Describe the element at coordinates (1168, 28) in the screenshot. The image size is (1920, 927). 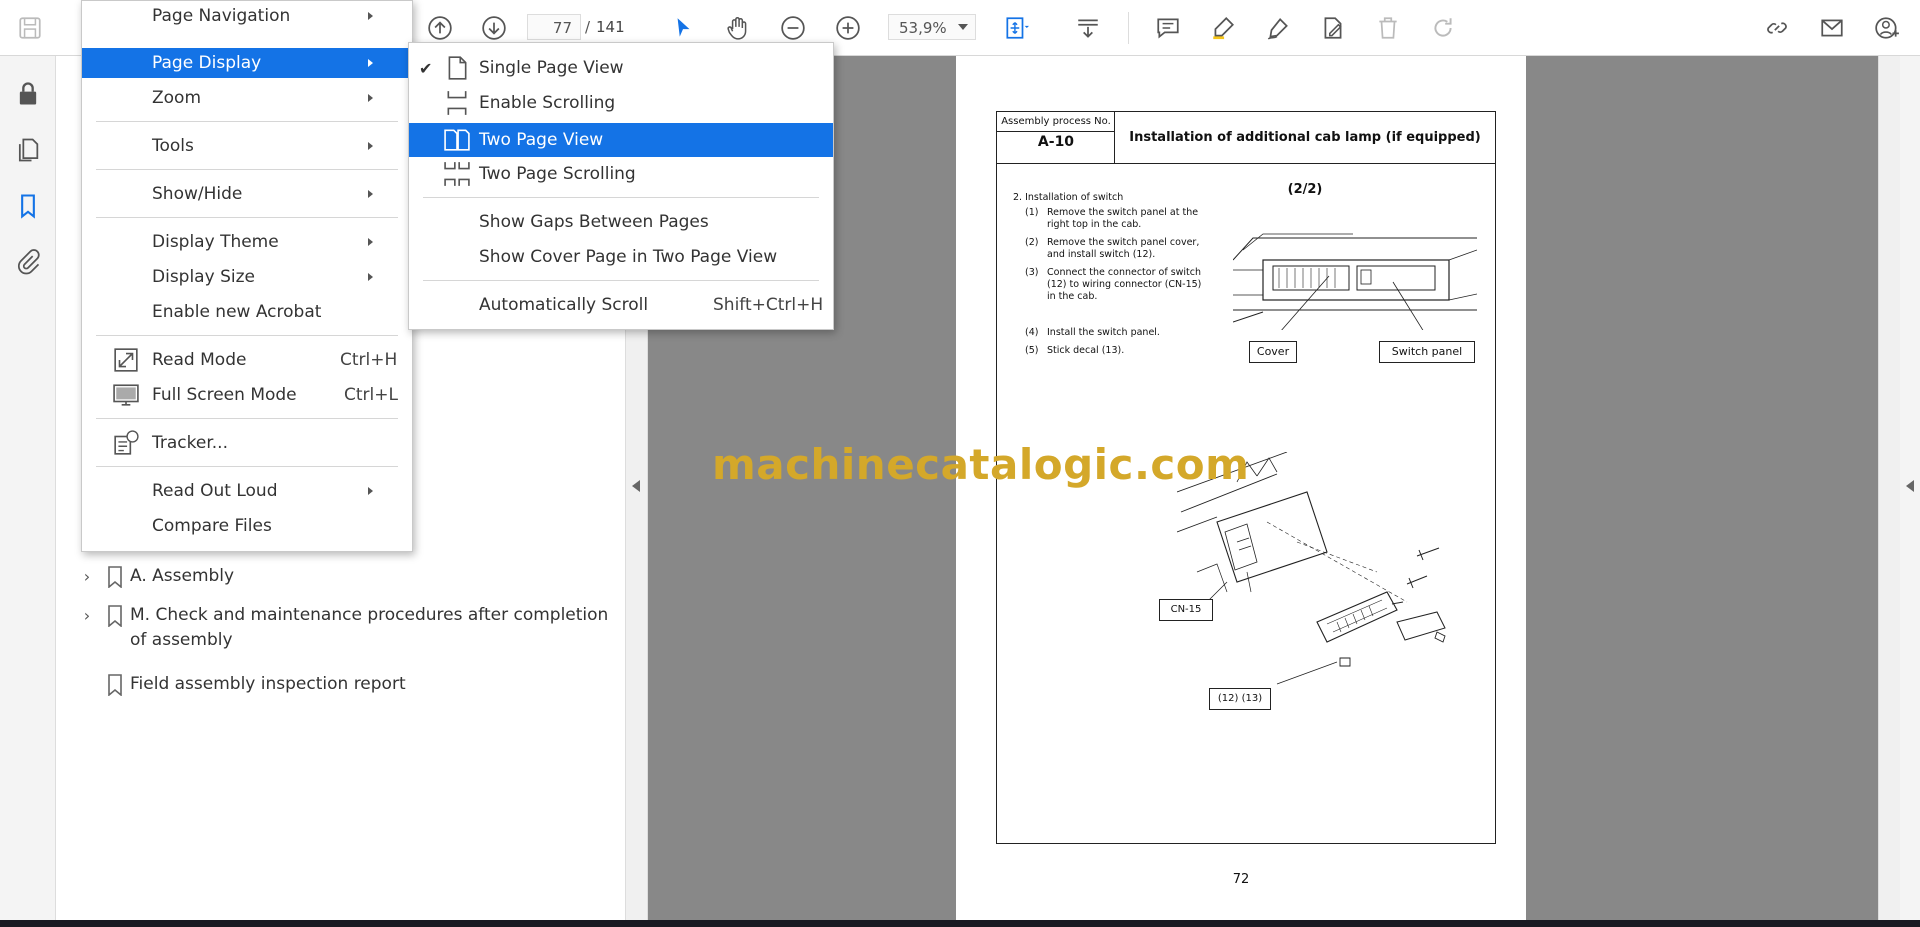
I see `comment-icon` at that location.